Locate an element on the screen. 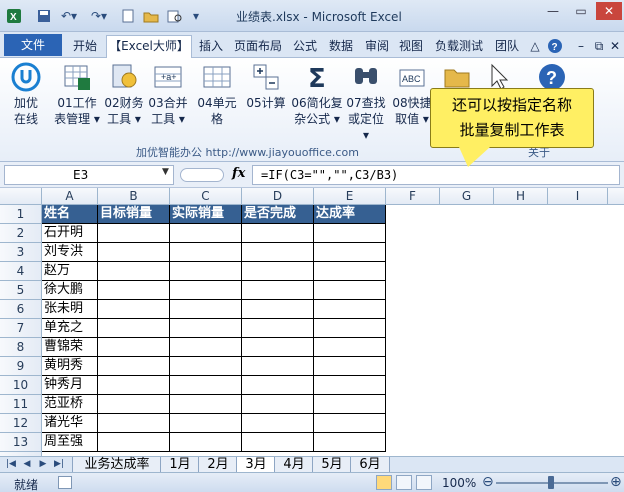 Image resolution: width=624 pixels, height=492 pixels. tab-file: 文件 is located at coordinates (33, 45).